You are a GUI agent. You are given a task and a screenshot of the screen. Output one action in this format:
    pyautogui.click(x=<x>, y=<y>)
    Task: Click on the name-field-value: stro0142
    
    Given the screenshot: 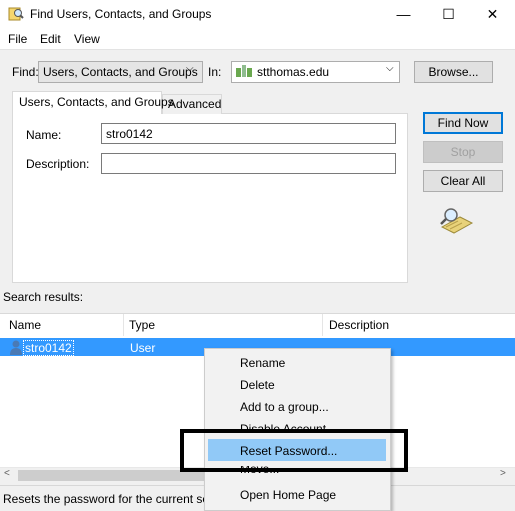 What is the action you would take?
    pyautogui.click(x=129, y=134)
    